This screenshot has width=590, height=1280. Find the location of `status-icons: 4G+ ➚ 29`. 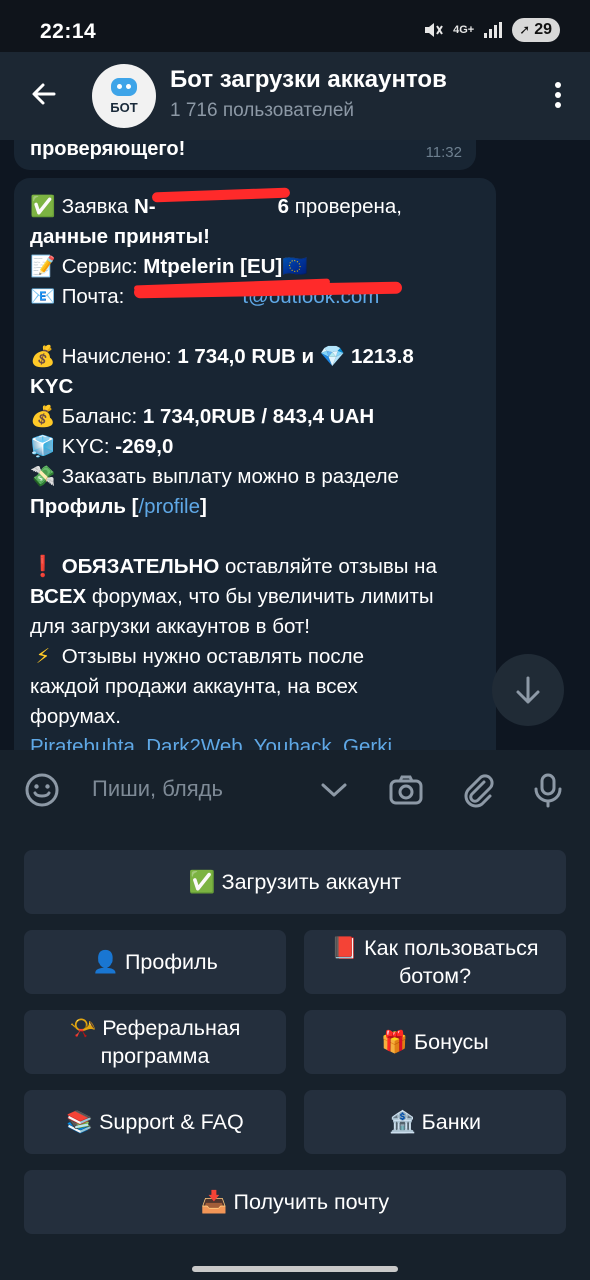

status-icons: 4G+ ➚ 29 is located at coordinates (491, 30).